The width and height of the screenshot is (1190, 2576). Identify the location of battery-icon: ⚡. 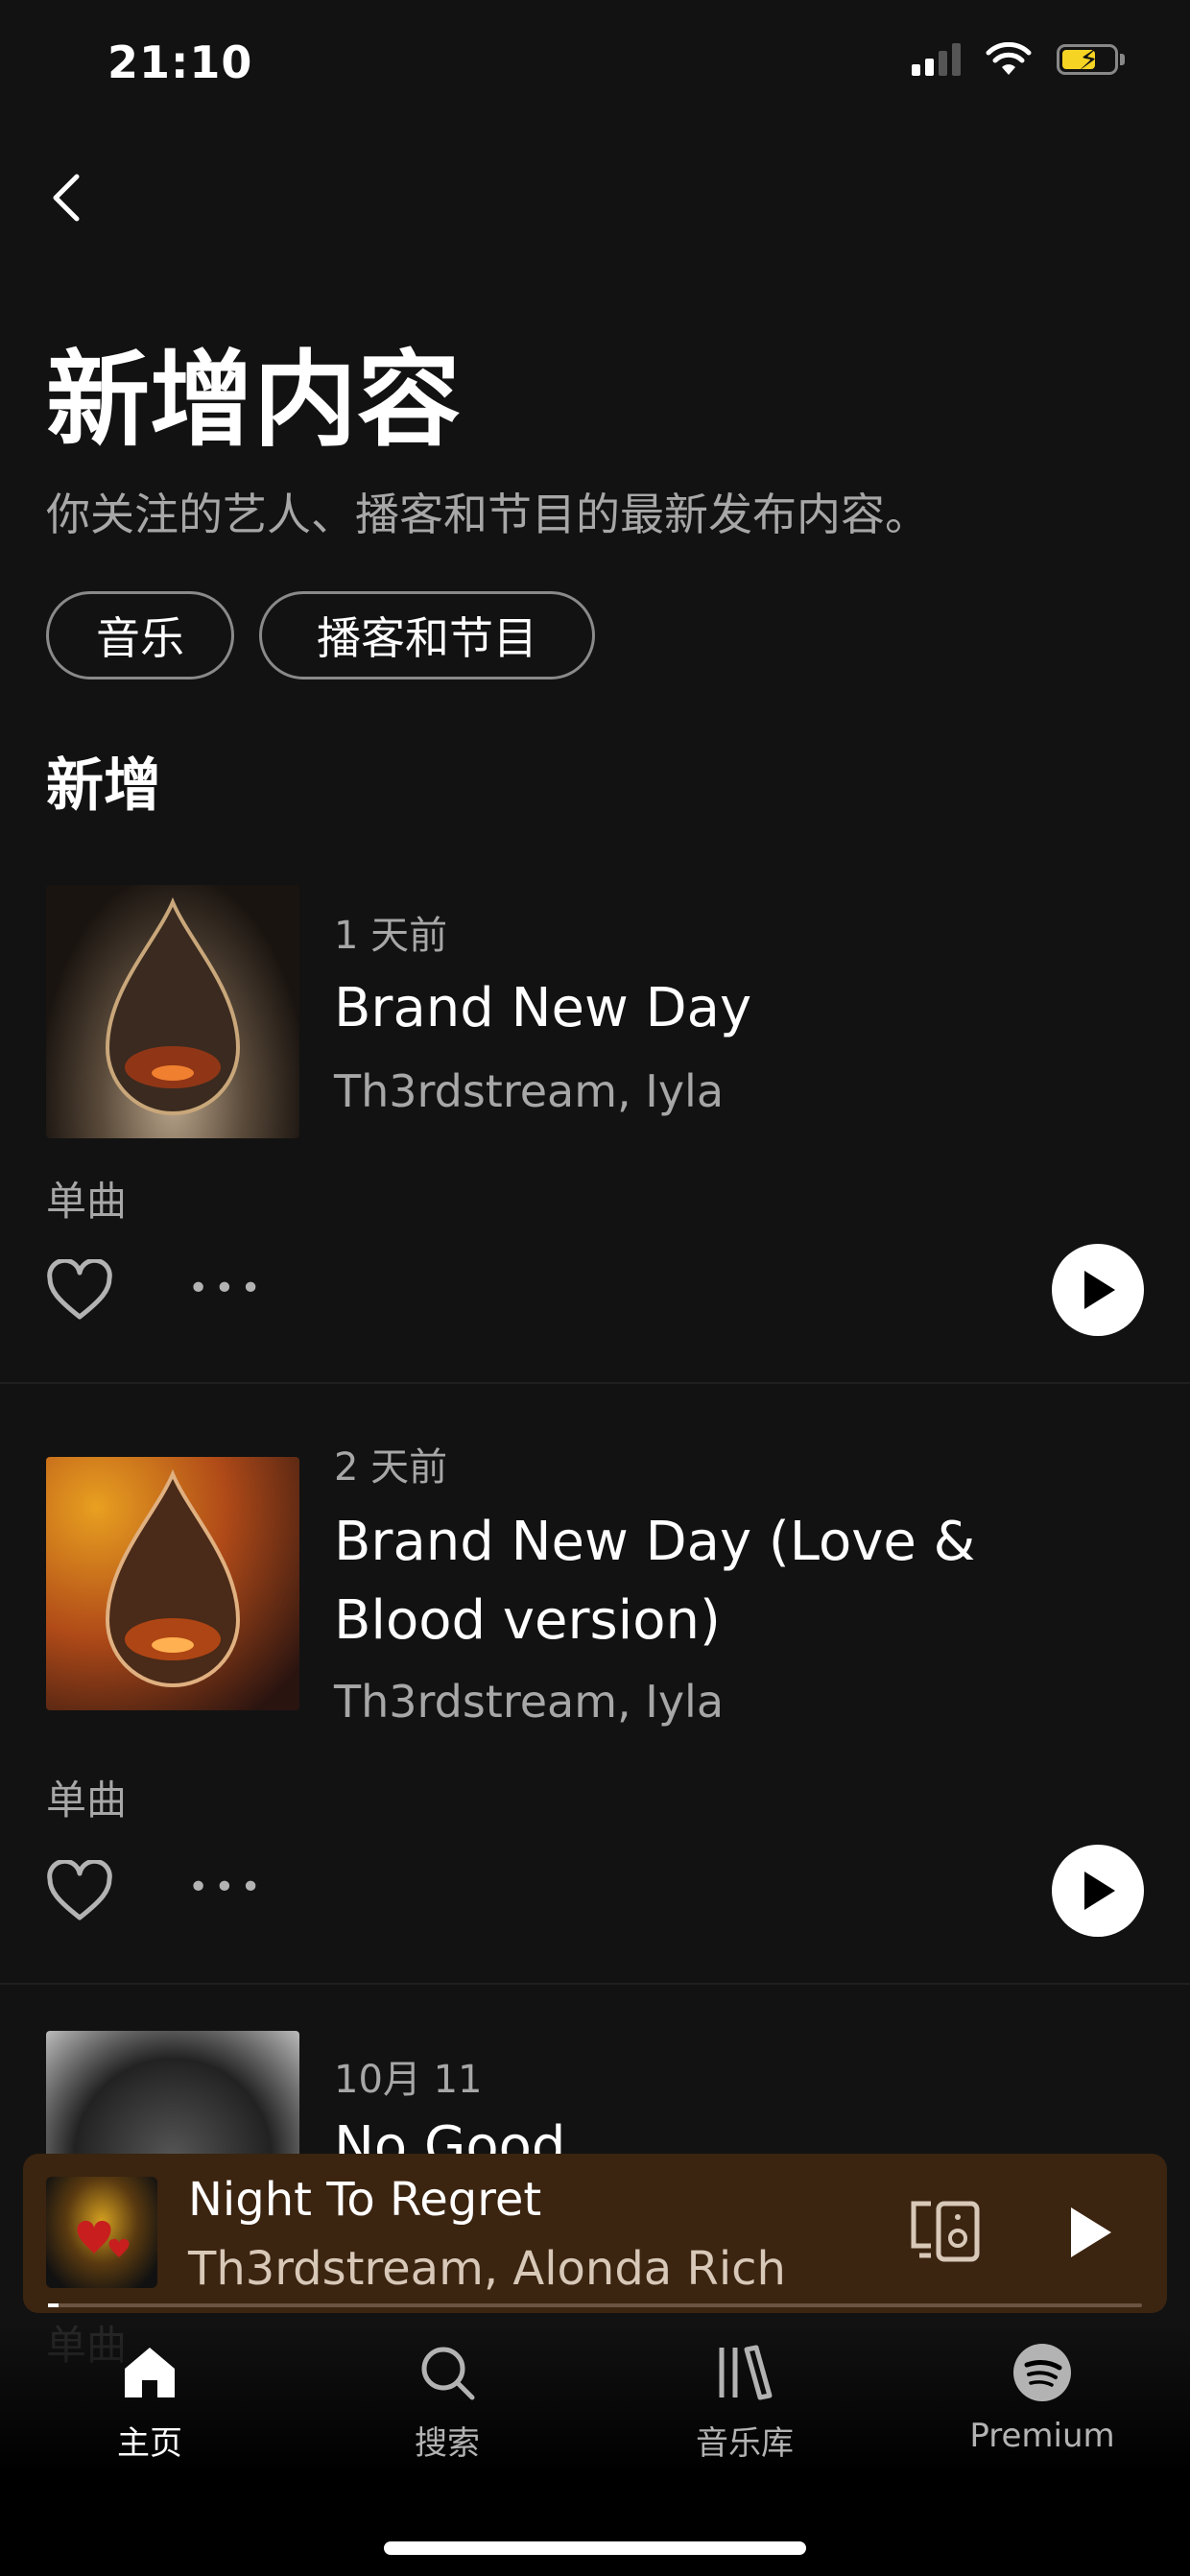
(1091, 60).